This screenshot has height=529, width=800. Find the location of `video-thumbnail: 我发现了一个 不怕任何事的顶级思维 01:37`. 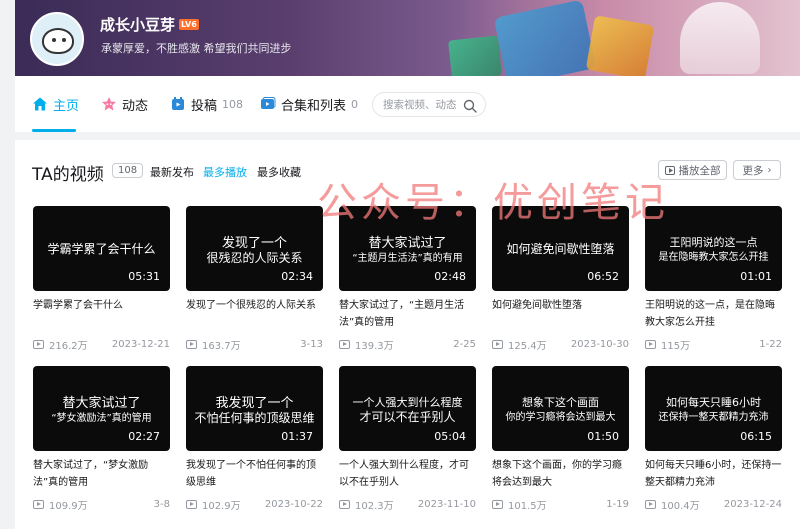

video-thumbnail: 我发现了一个 不怕任何事的顶级思维 01:37 is located at coordinates (254, 408).